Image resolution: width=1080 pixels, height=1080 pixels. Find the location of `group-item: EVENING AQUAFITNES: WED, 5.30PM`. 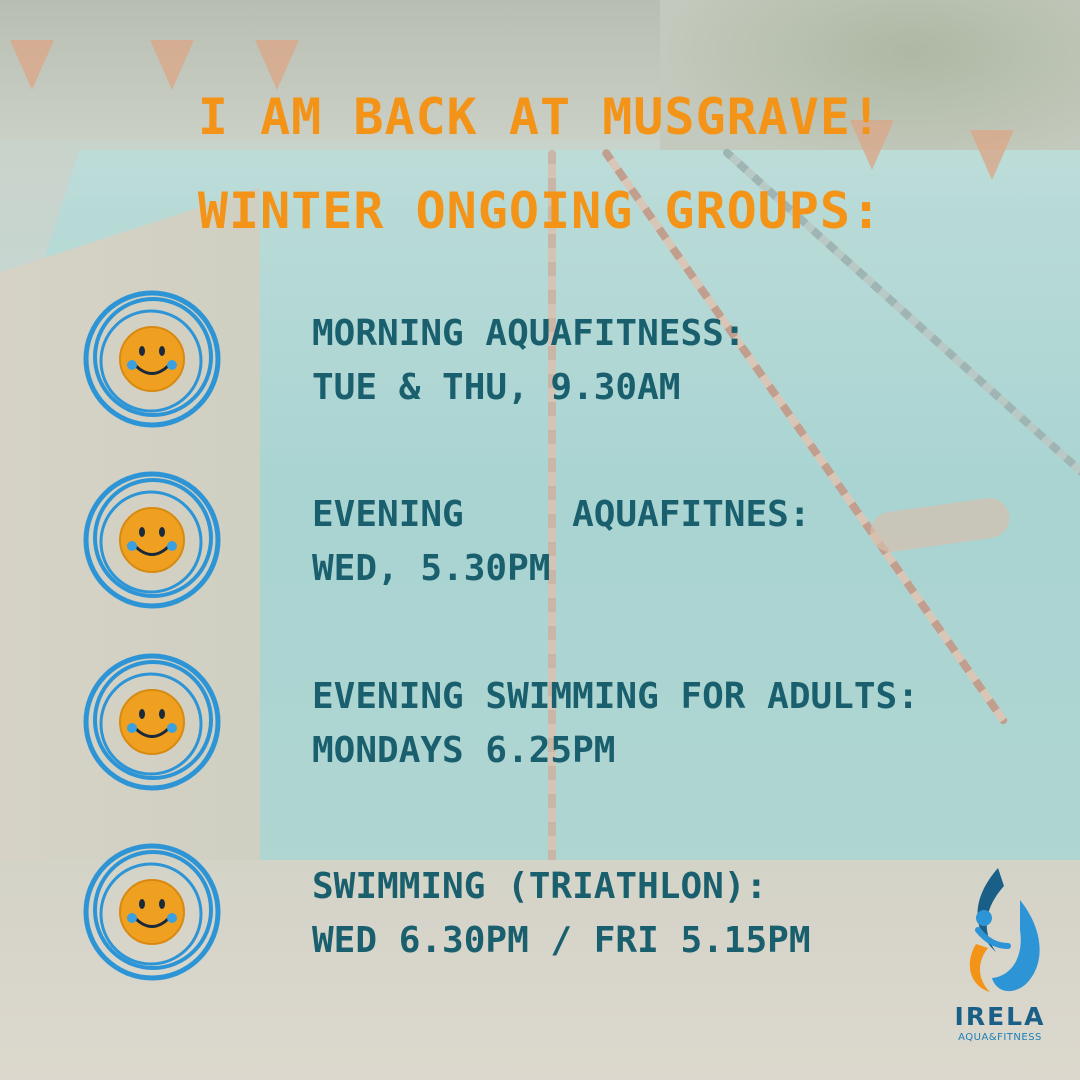

group-item: EVENING AQUAFITNES: WED, 5.30PM is located at coordinates (540, 537).